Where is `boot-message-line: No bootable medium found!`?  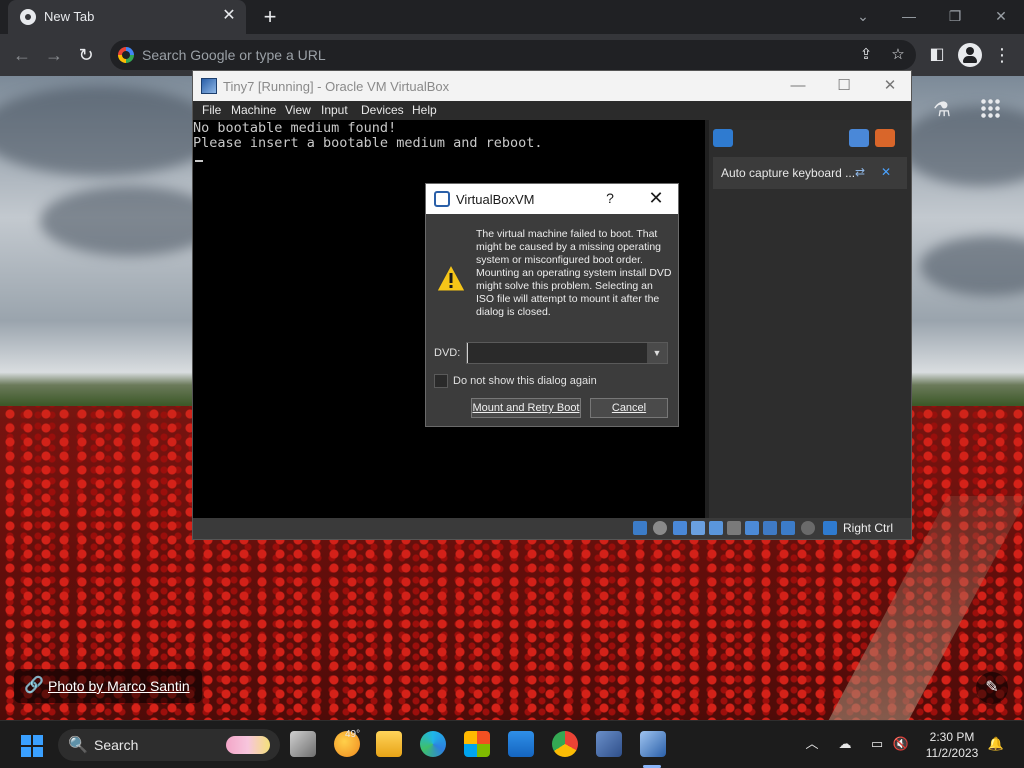
boot-message-line: No bootable medium found! is located at coordinates (295, 128).